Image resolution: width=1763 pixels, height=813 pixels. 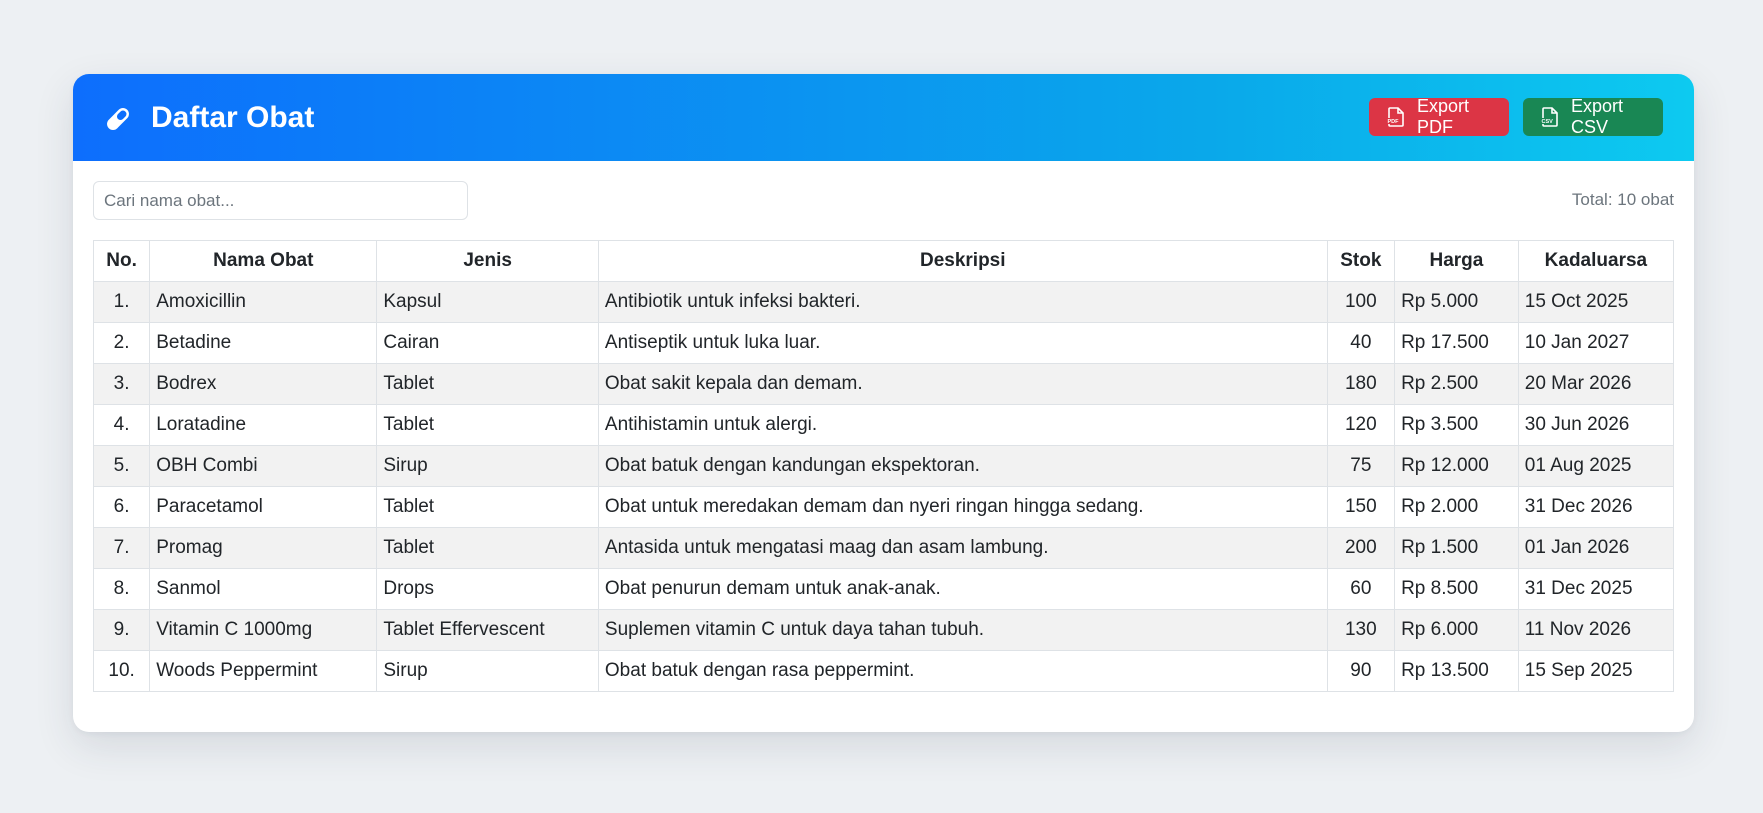 What do you see at coordinates (1596, 630) in the screenshot?
I see `cell-kadaluarsa: 11 Nov 2026` at bounding box center [1596, 630].